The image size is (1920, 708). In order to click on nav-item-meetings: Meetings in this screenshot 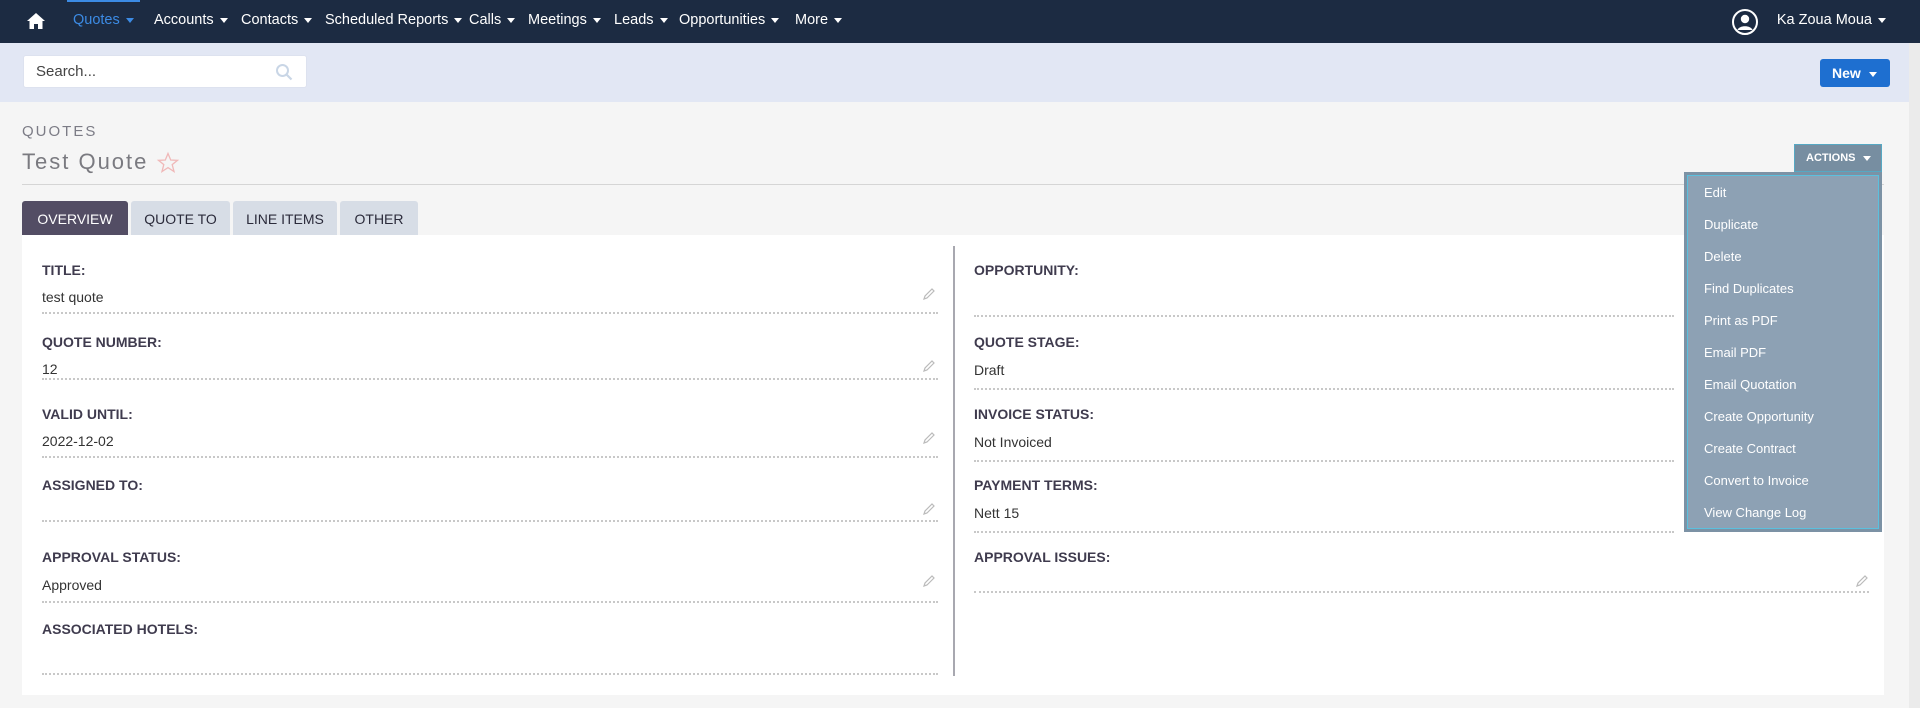, I will do `click(564, 21)`.